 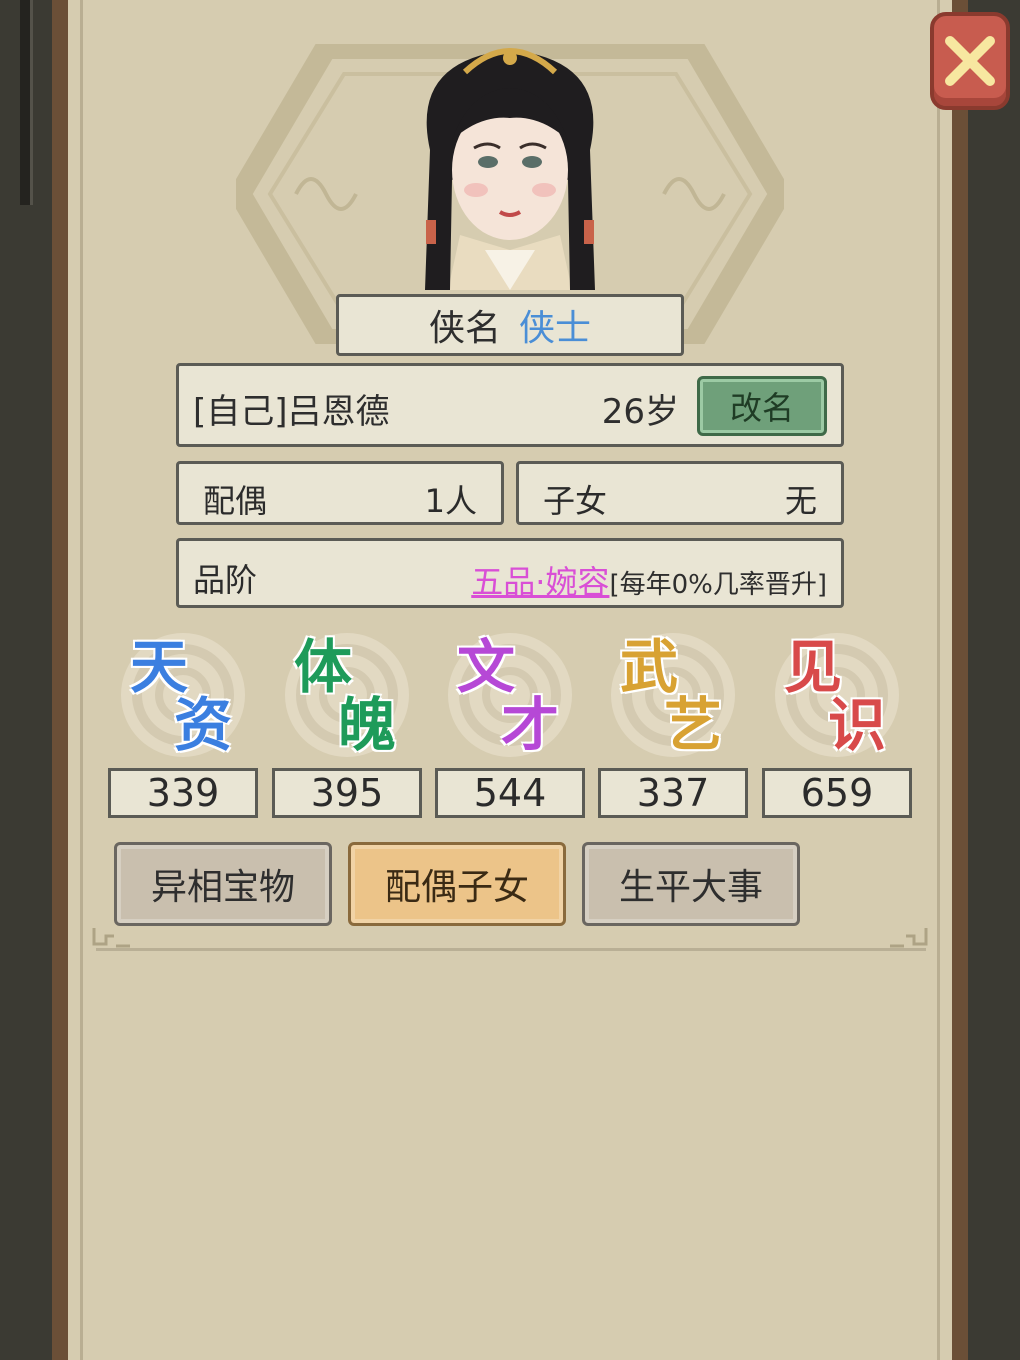 What do you see at coordinates (486, 667) in the screenshot?
I see `stat-char-1: 文` at bounding box center [486, 667].